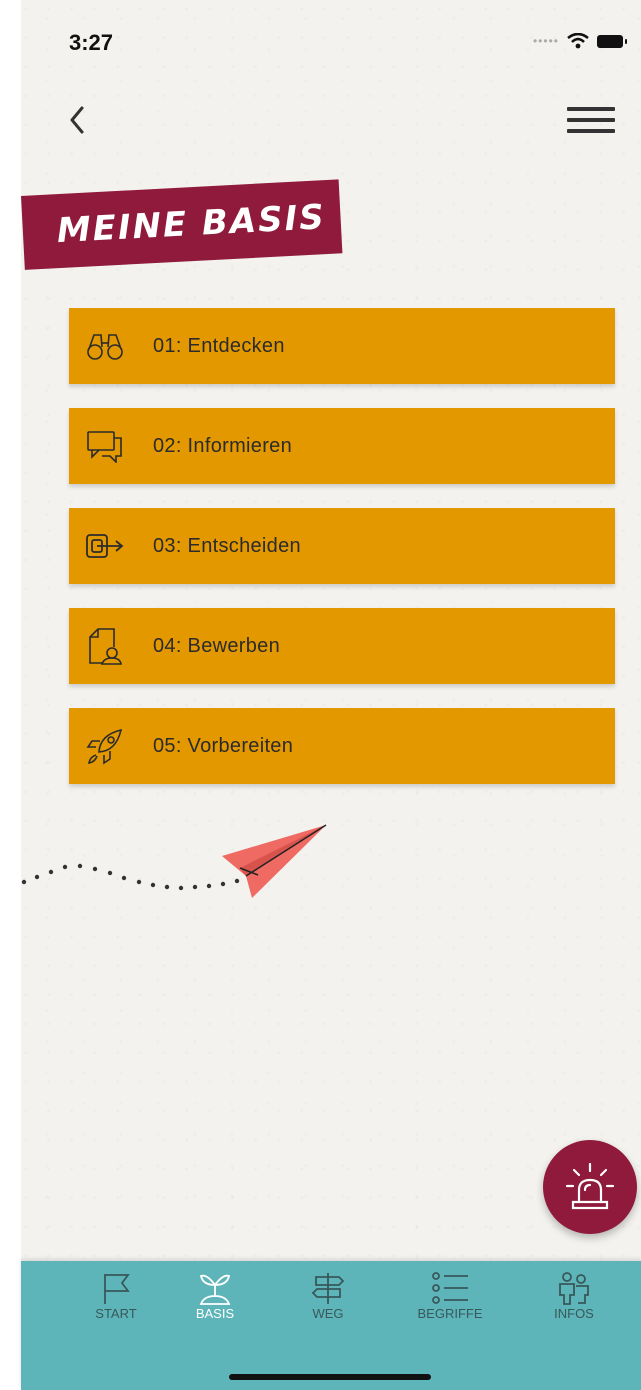  What do you see at coordinates (342, 746) in the screenshot?
I see `menu-item-vorbereiten: 05: Vorbereiten` at bounding box center [342, 746].